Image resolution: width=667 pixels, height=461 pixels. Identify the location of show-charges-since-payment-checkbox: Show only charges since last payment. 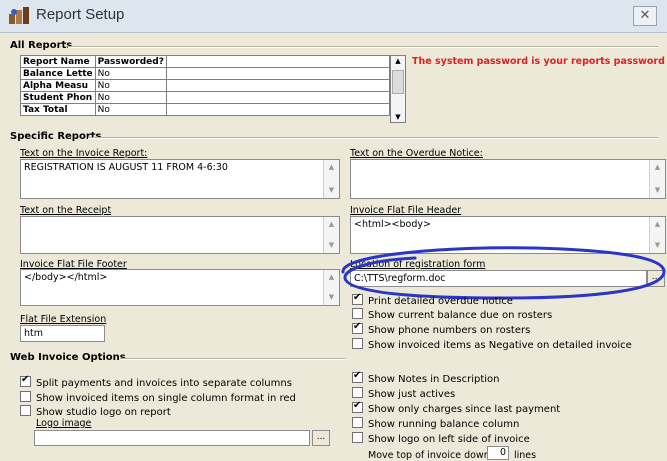
(456, 407).